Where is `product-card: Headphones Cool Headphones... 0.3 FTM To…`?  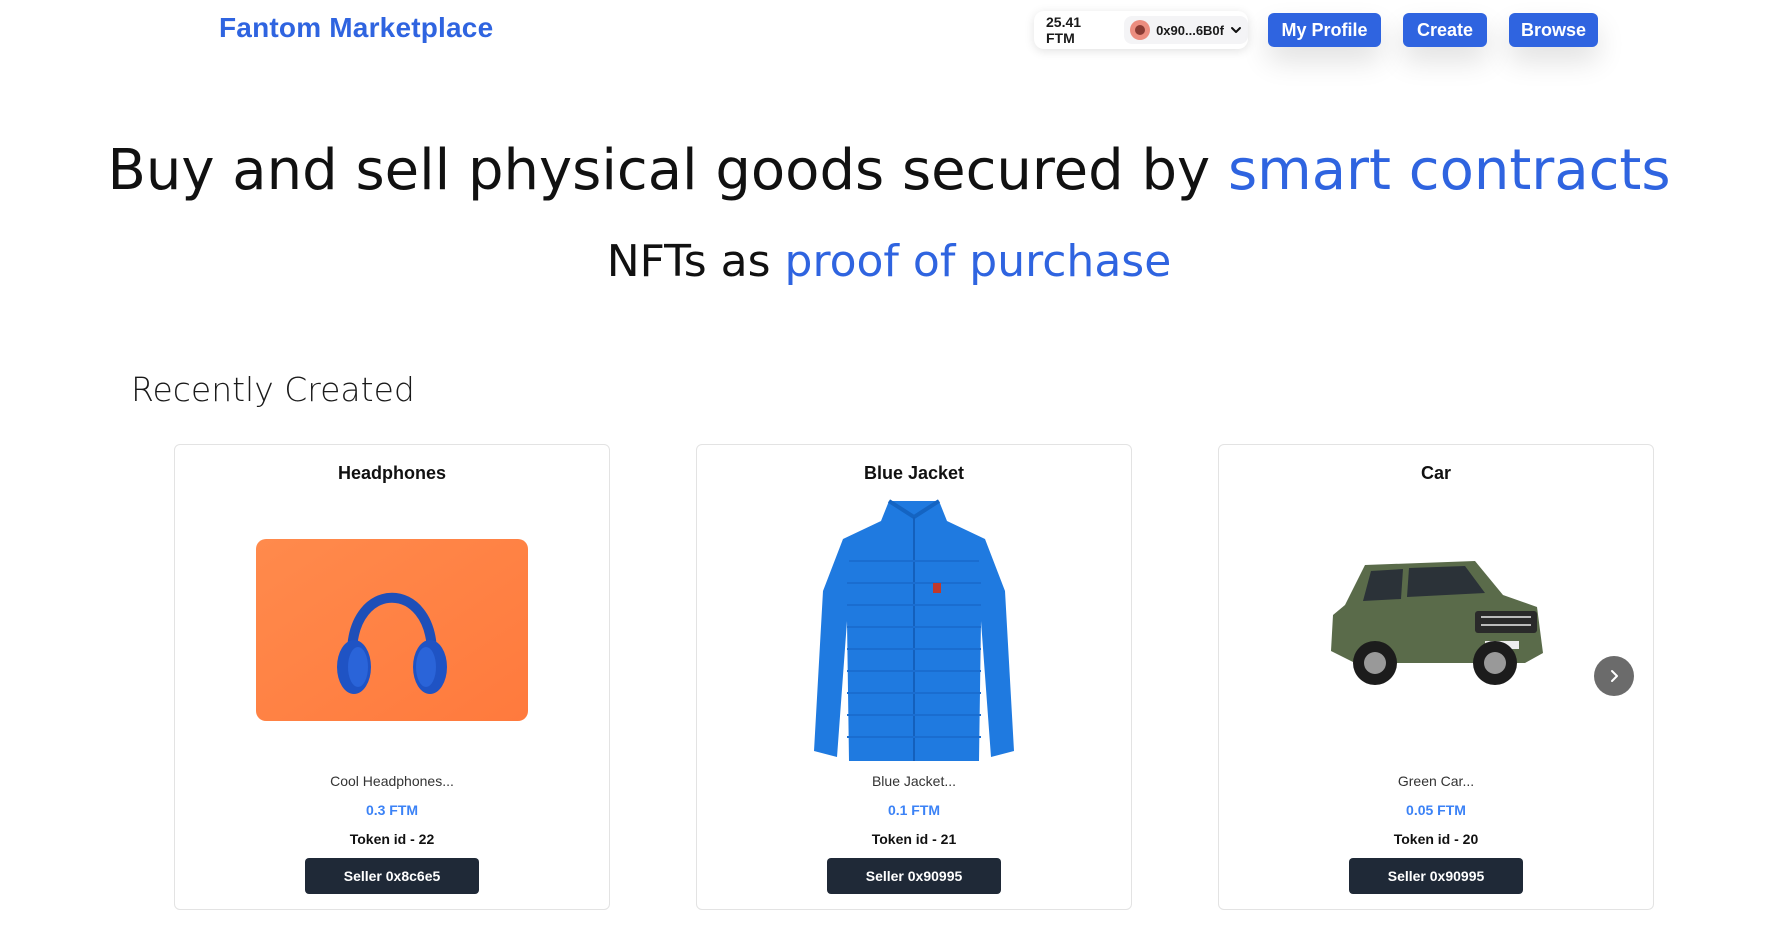
product-card: Headphones Cool Headphones... 0.3 FTM To… is located at coordinates (392, 677).